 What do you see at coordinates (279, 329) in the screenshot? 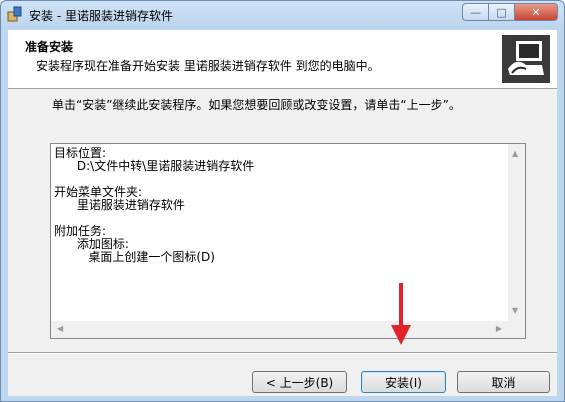
I see `horizontal-scrollbar: ◀ ▶` at bounding box center [279, 329].